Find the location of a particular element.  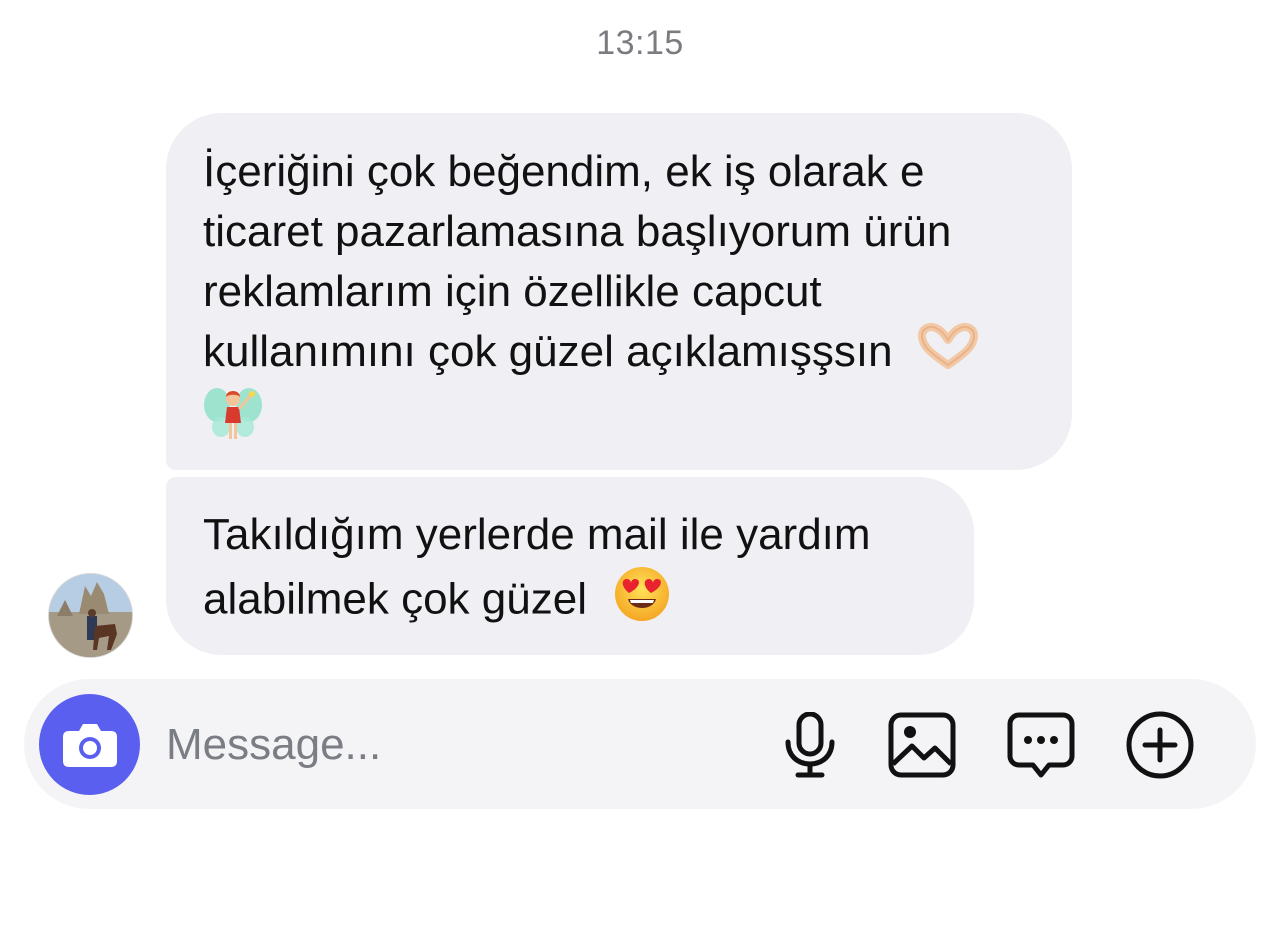

message-line: ticaret pazarlamasına başlıyorum ürün is located at coordinates (577, 231).